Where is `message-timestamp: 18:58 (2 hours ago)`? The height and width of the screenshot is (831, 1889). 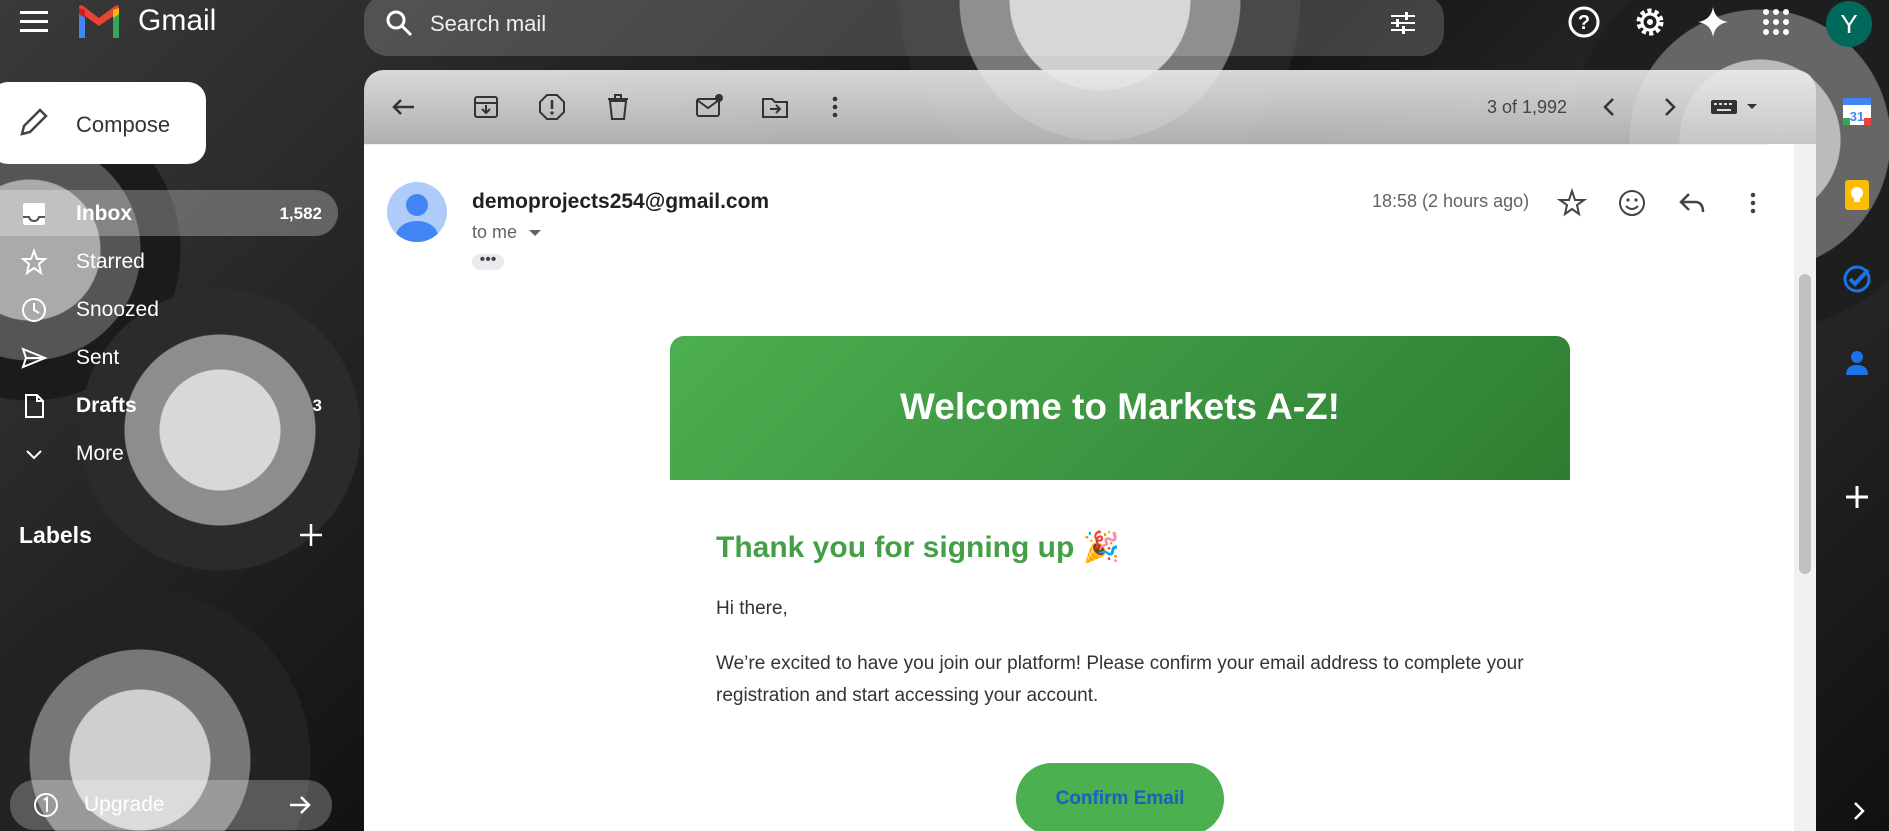
message-timestamp: 18:58 (2 hours ago) is located at coordinates (1451, 201).